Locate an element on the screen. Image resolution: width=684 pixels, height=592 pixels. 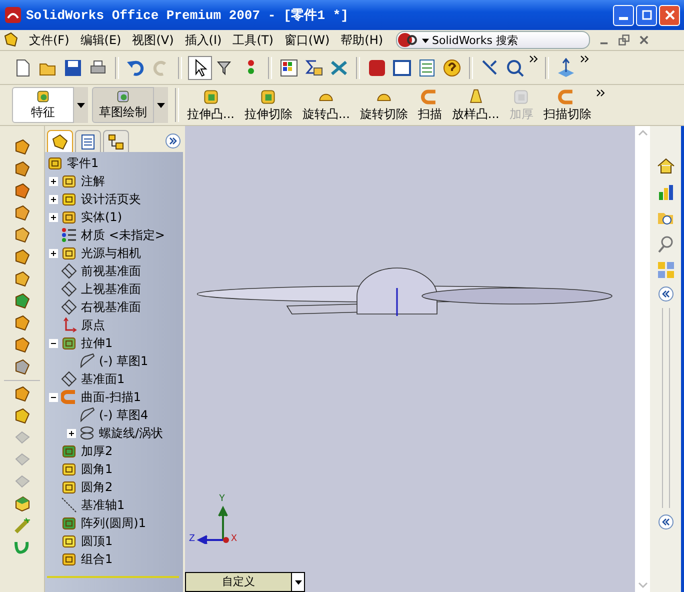
view-dropdown: 自定义 is located at coordinates (245, 582).